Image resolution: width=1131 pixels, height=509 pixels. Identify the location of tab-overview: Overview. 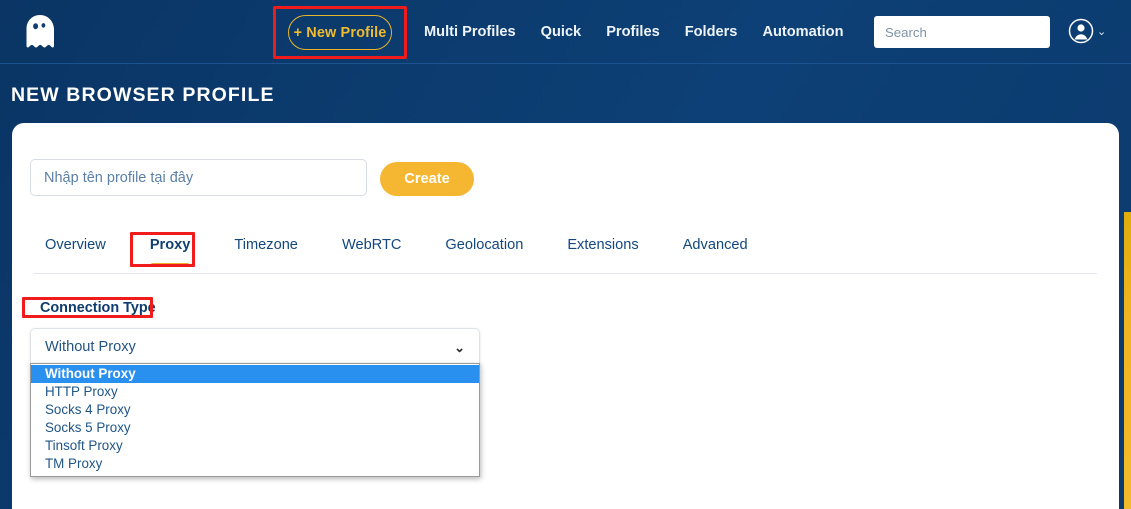
(81, 245).